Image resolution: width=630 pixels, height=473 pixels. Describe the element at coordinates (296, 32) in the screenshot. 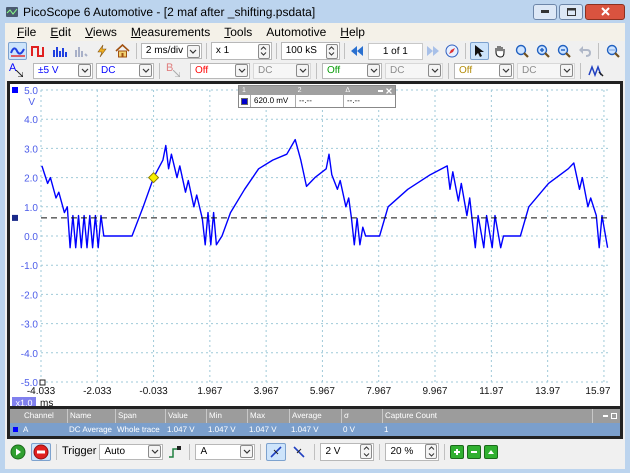

I see `menu-item: Automotive` at that location.